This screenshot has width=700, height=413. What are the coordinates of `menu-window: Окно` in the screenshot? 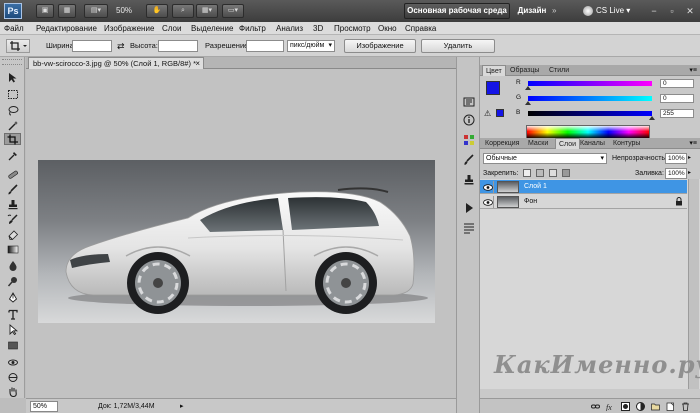 It's located at (387, 28).